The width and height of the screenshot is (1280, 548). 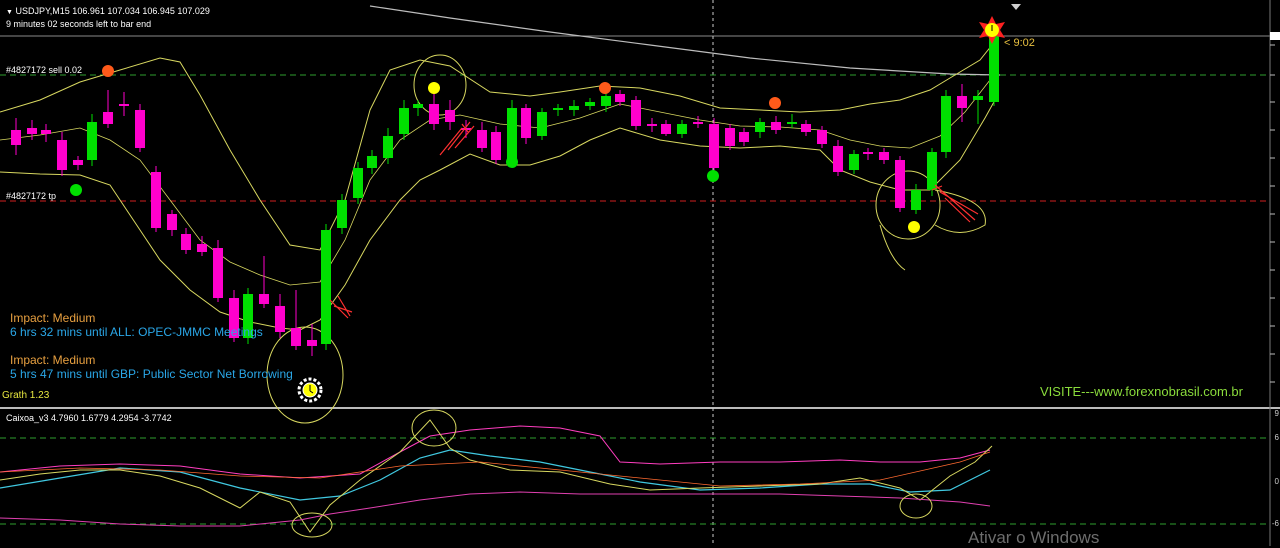 I want to click on bar-timer-label: < 9:02, so click(x=1019, y=43).